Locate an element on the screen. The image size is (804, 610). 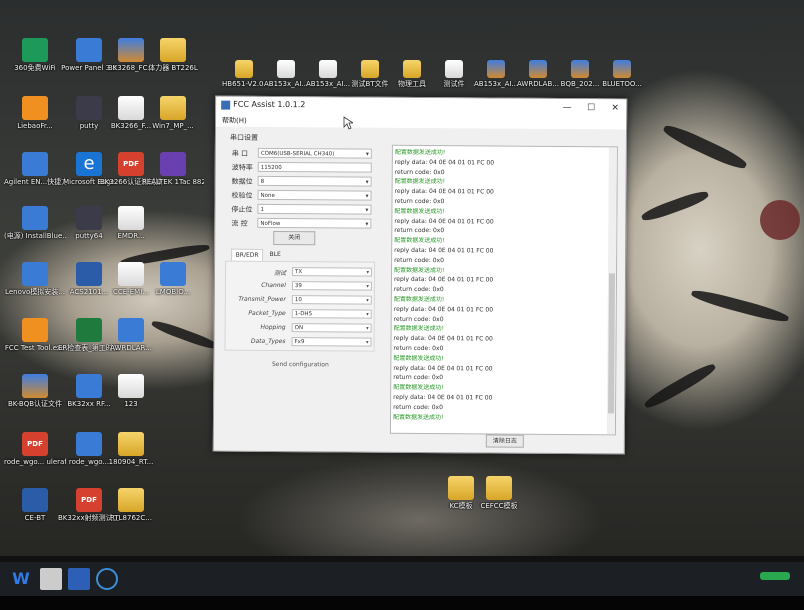
serial-select: 1 ▾ is located at coordinates (314, 209).